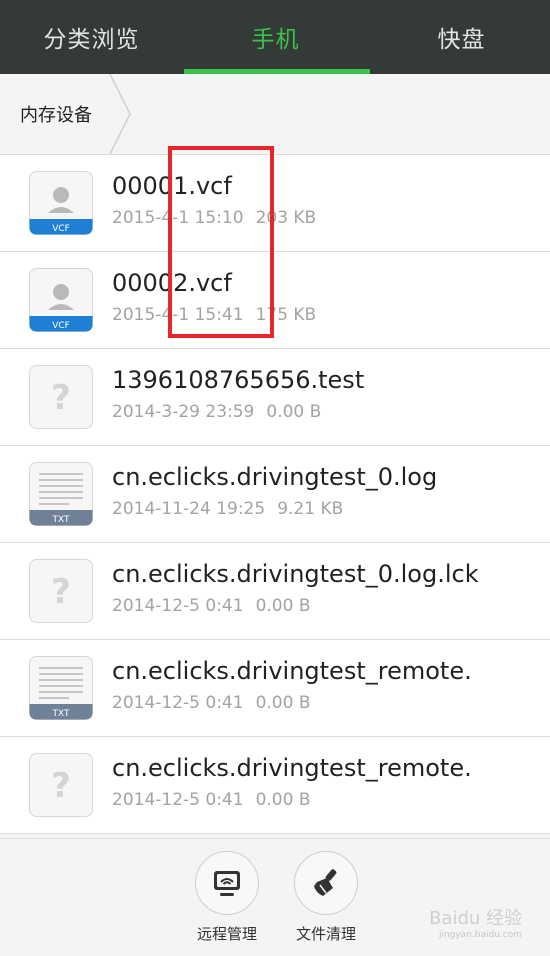 This screenshot has width=550, height=956. Describe the element at coordinates (189, 509) in the screenshot. I see `file-date: 2014-11-24 19:25` at that location.